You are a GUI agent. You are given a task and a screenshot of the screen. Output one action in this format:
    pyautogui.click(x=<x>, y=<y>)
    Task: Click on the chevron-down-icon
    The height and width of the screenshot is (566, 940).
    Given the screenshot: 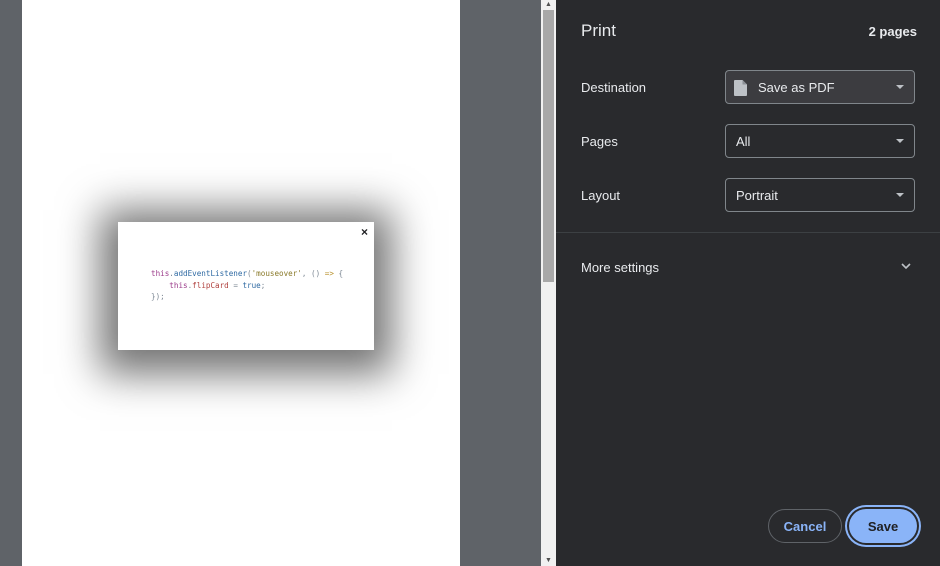 What is the action you would take?
    pyautogui.click(x=906, y=266)
    